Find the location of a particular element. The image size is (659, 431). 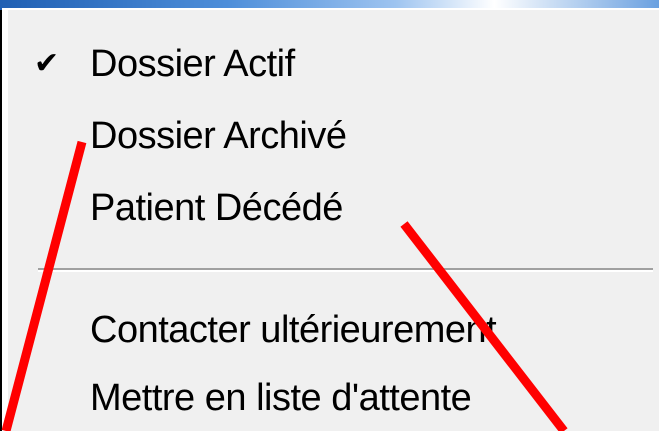

menu-item-label: Patient Décédé is located at coordinates (216, 208).